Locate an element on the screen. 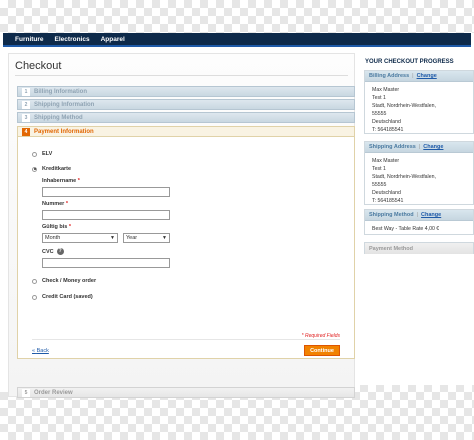 The image size is (474, 440). continue-button: Continue is located at coordinates (322, 350).